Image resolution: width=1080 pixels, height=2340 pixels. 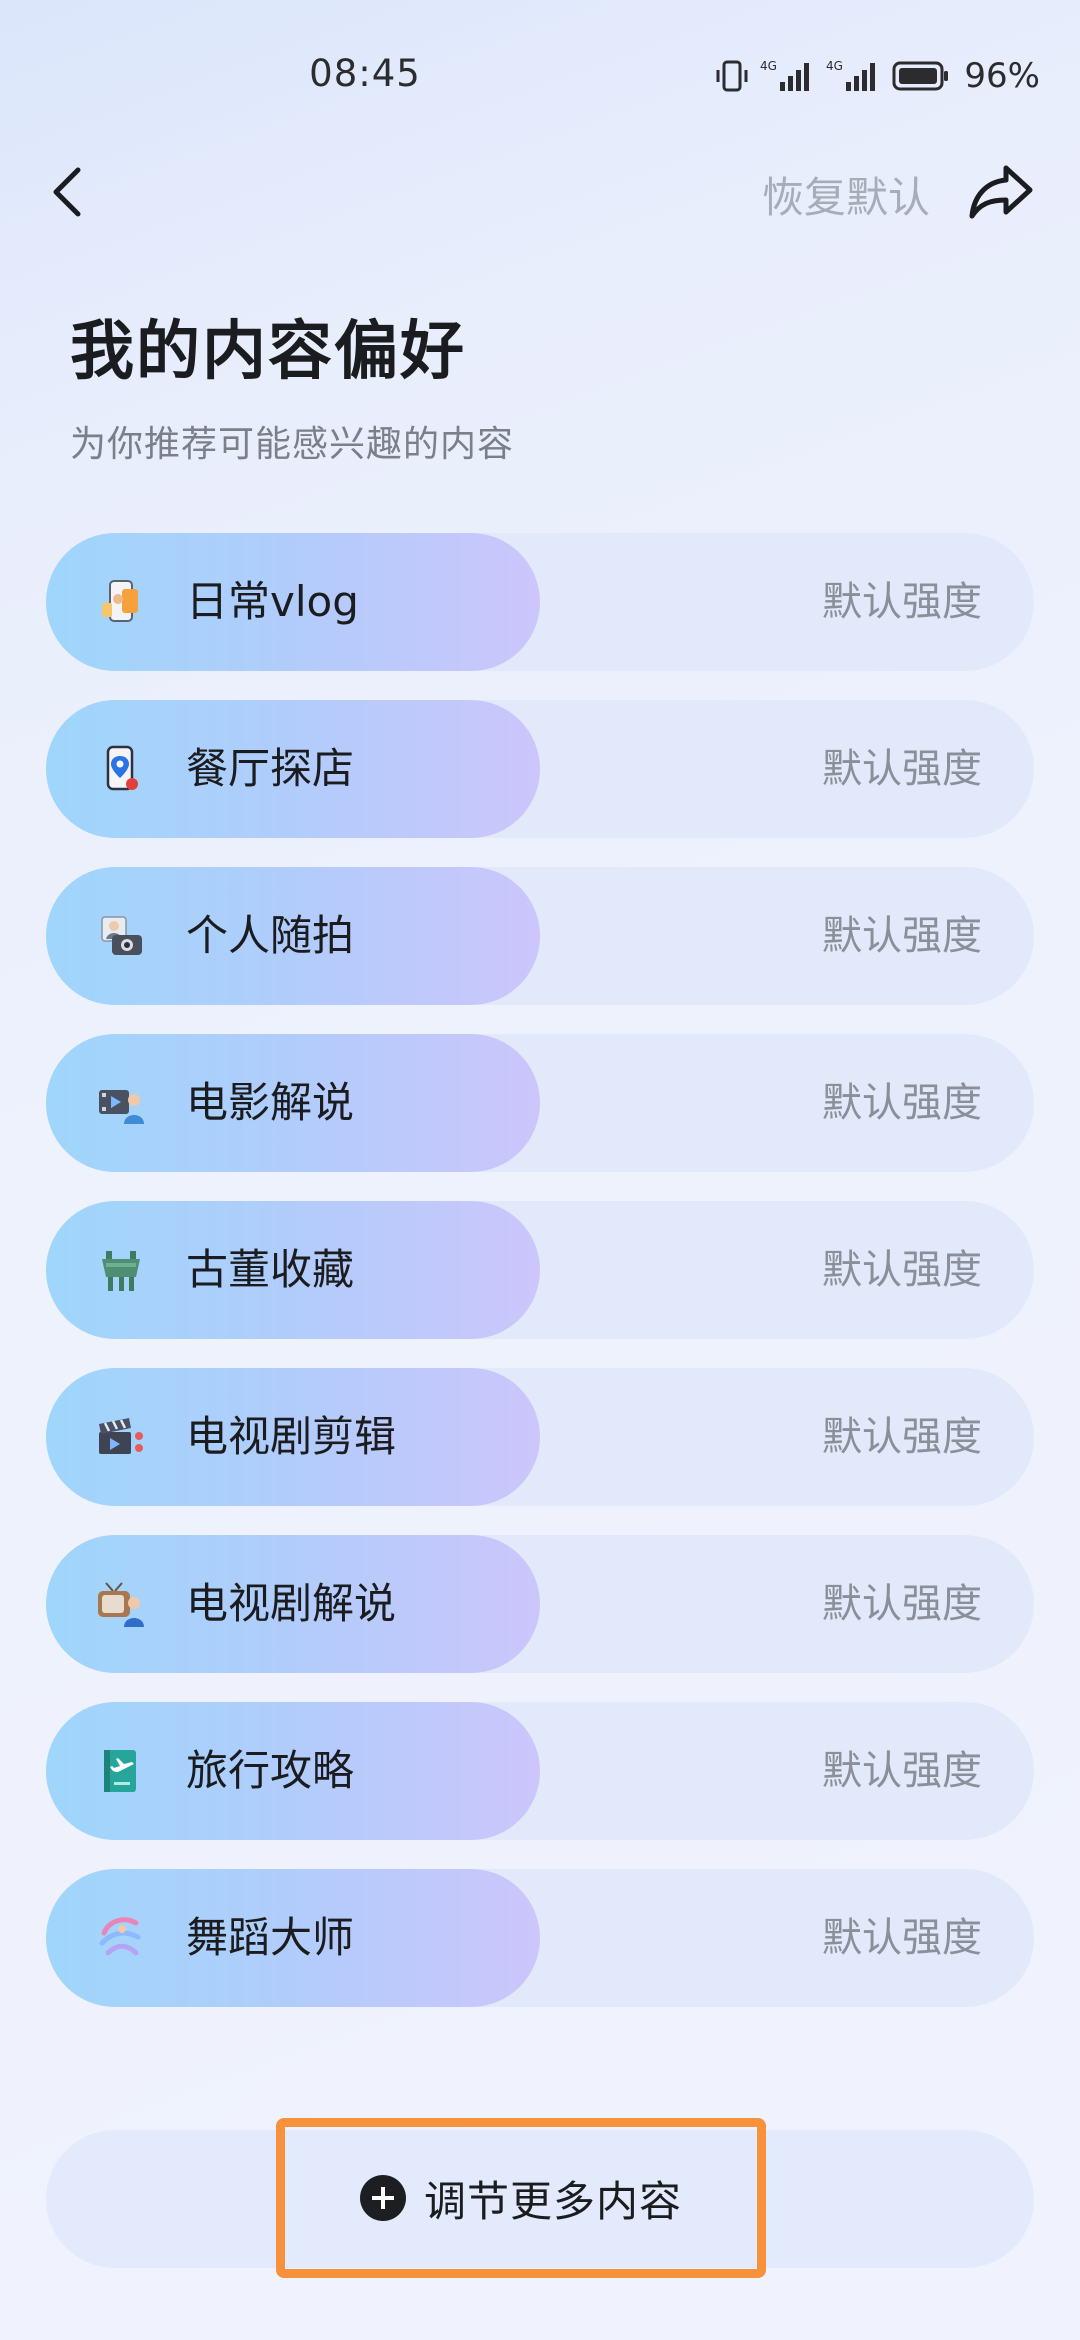 I want to click on status-icons: 4G 4G 96%, so click(x=877, y=76).